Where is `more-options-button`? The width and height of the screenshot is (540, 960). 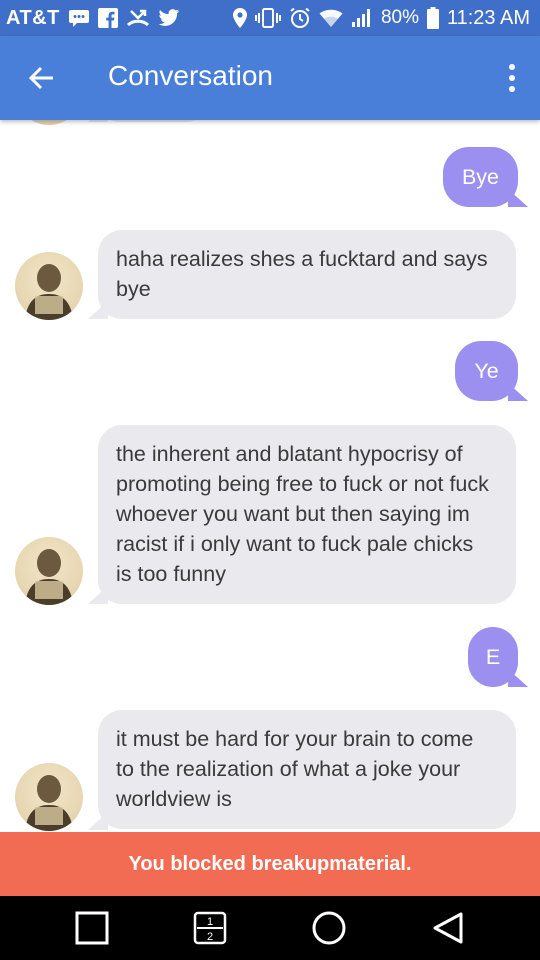
more-options-button is located at coordinates (512, 78).